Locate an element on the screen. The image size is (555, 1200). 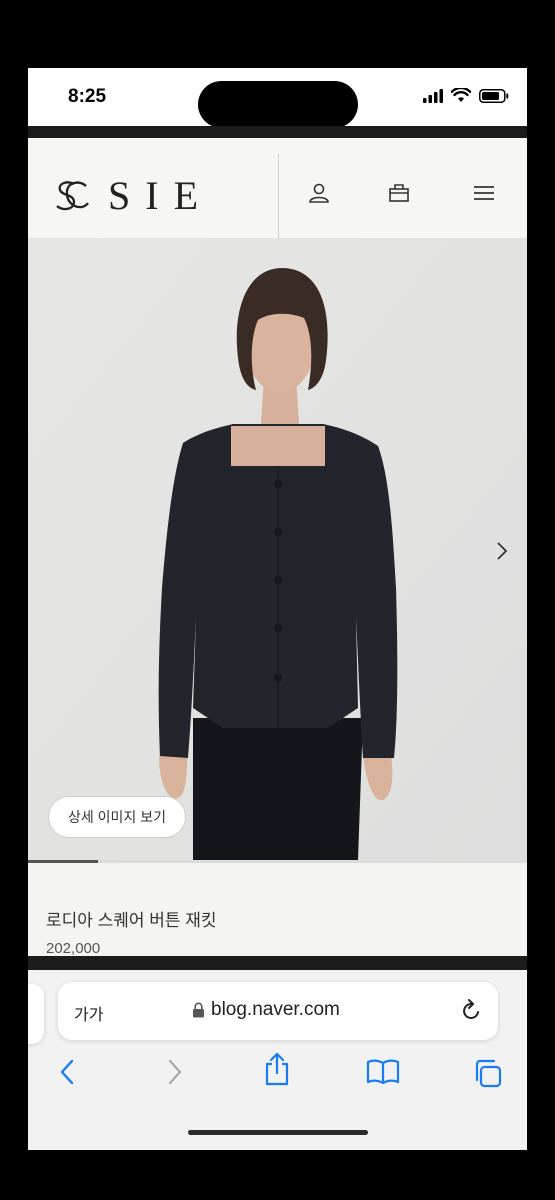
chevron-right-icon is located at coordinates (502, 551).